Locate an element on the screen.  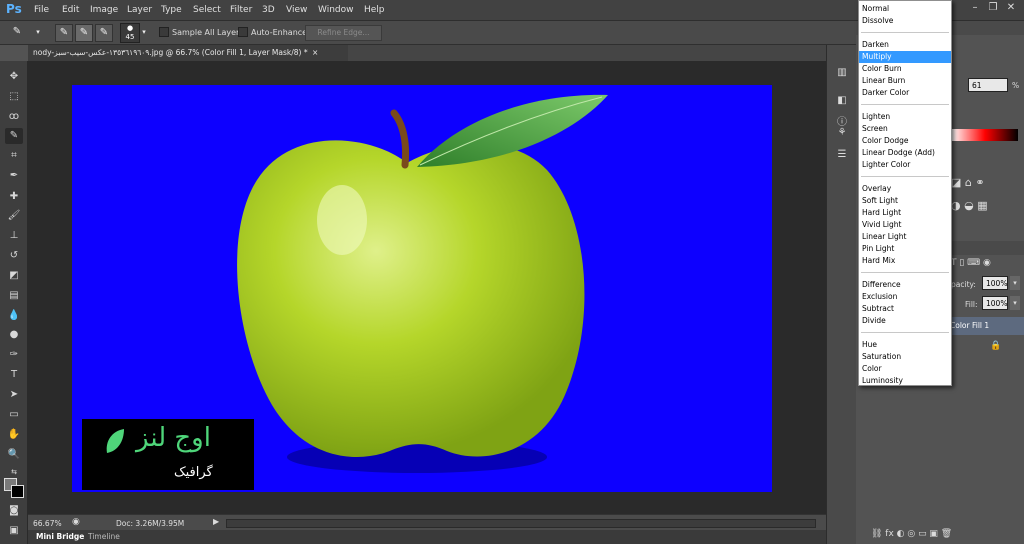
brush-chevron-icon: ▾ is located at coordinates (144, 33).